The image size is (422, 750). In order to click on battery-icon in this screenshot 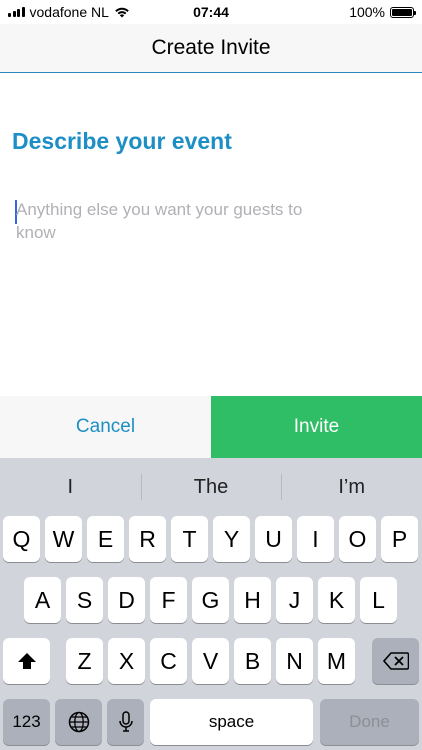, I will do `click(403, 12)`.